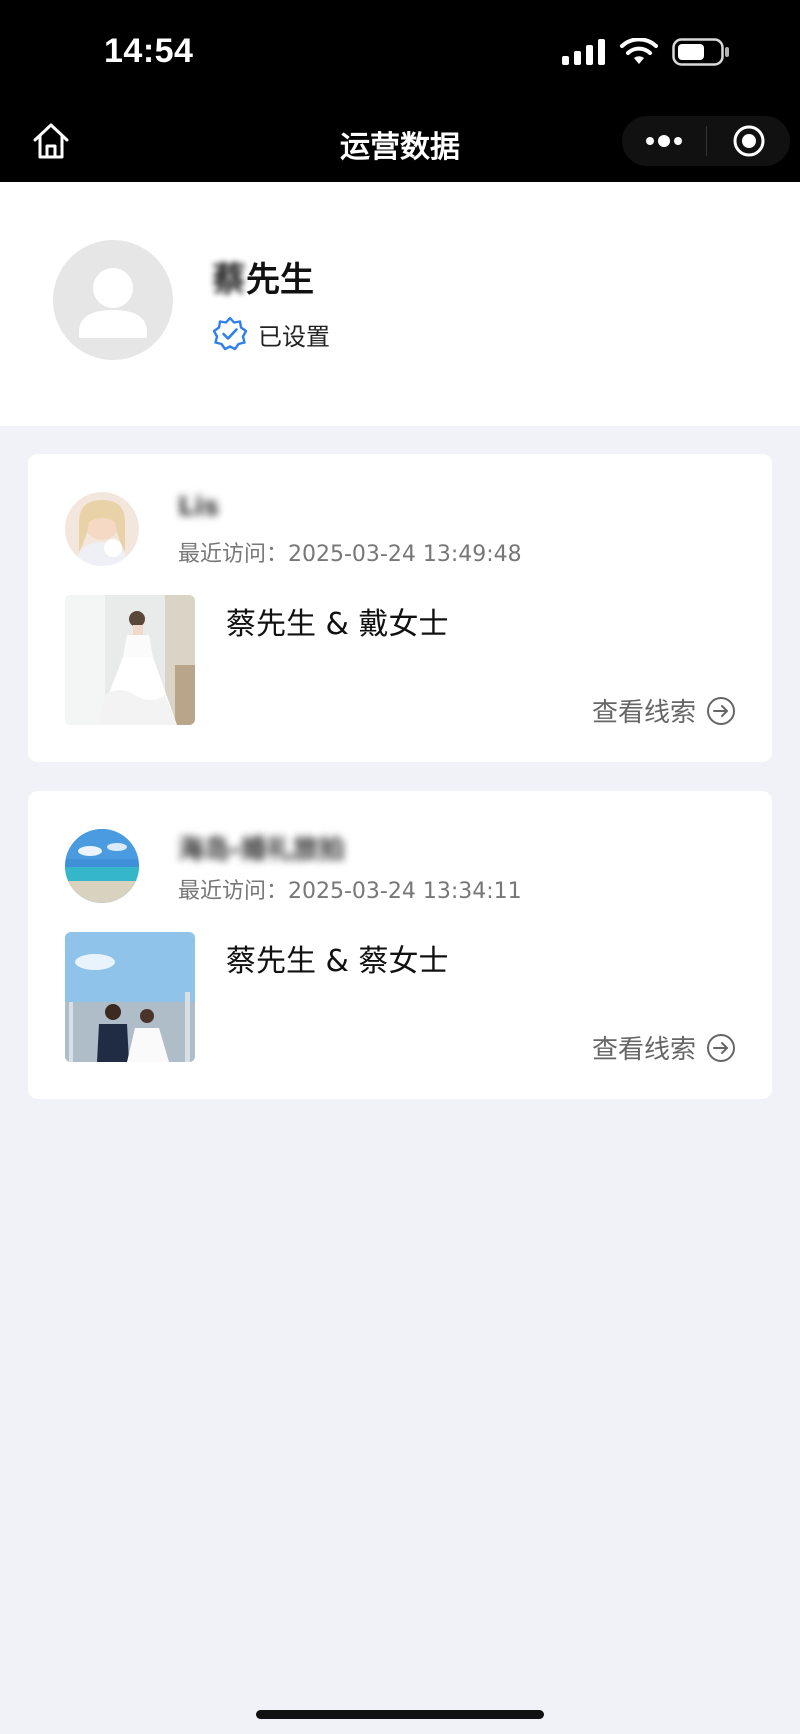 The height and width of the screenshot is (1734, 800). Describe the element at coordinates (294, 336) in the screenshot. I see `verified-label: 已设置` at that location.